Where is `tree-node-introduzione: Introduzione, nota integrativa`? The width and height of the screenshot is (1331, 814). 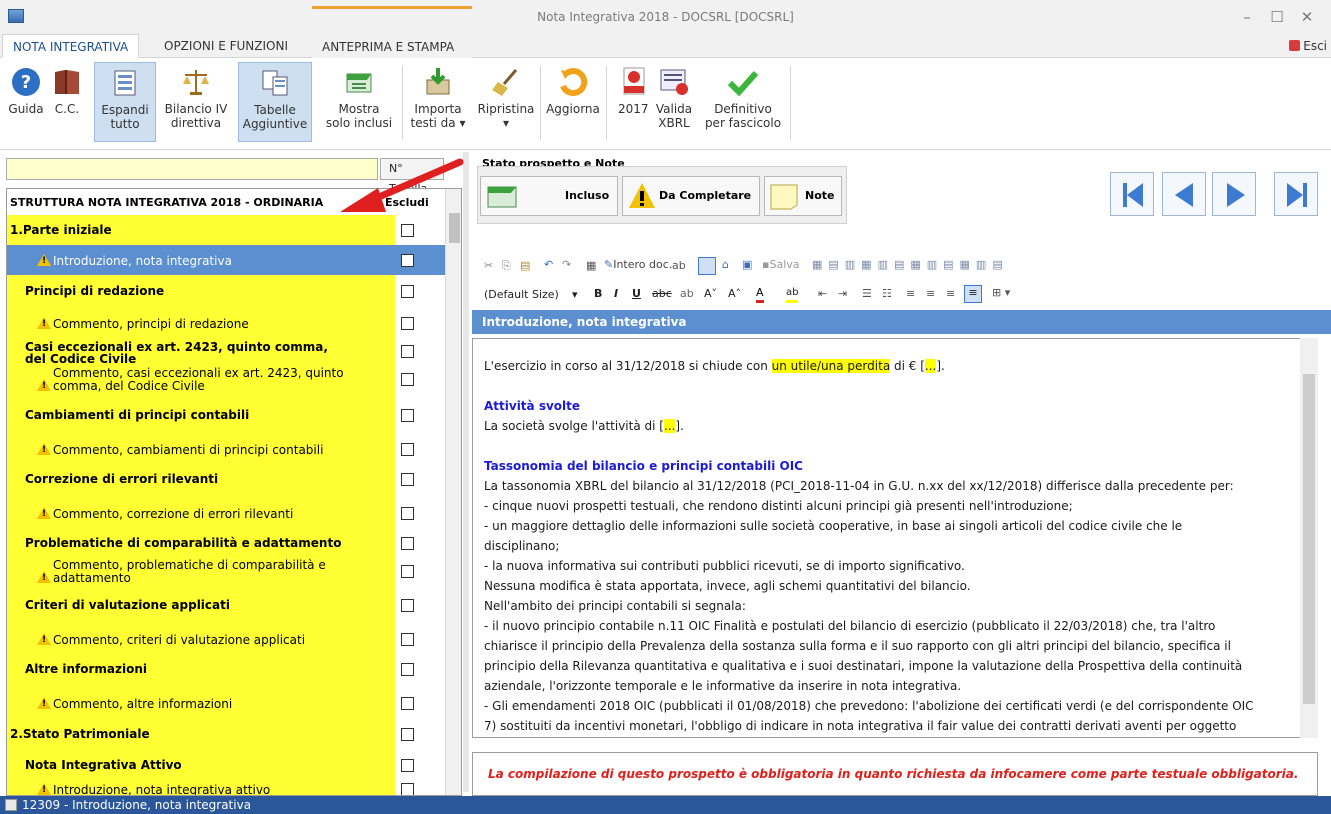 tree-node-introduzione: Introduzione, nota integrativa is located at coordinates (226, 260).